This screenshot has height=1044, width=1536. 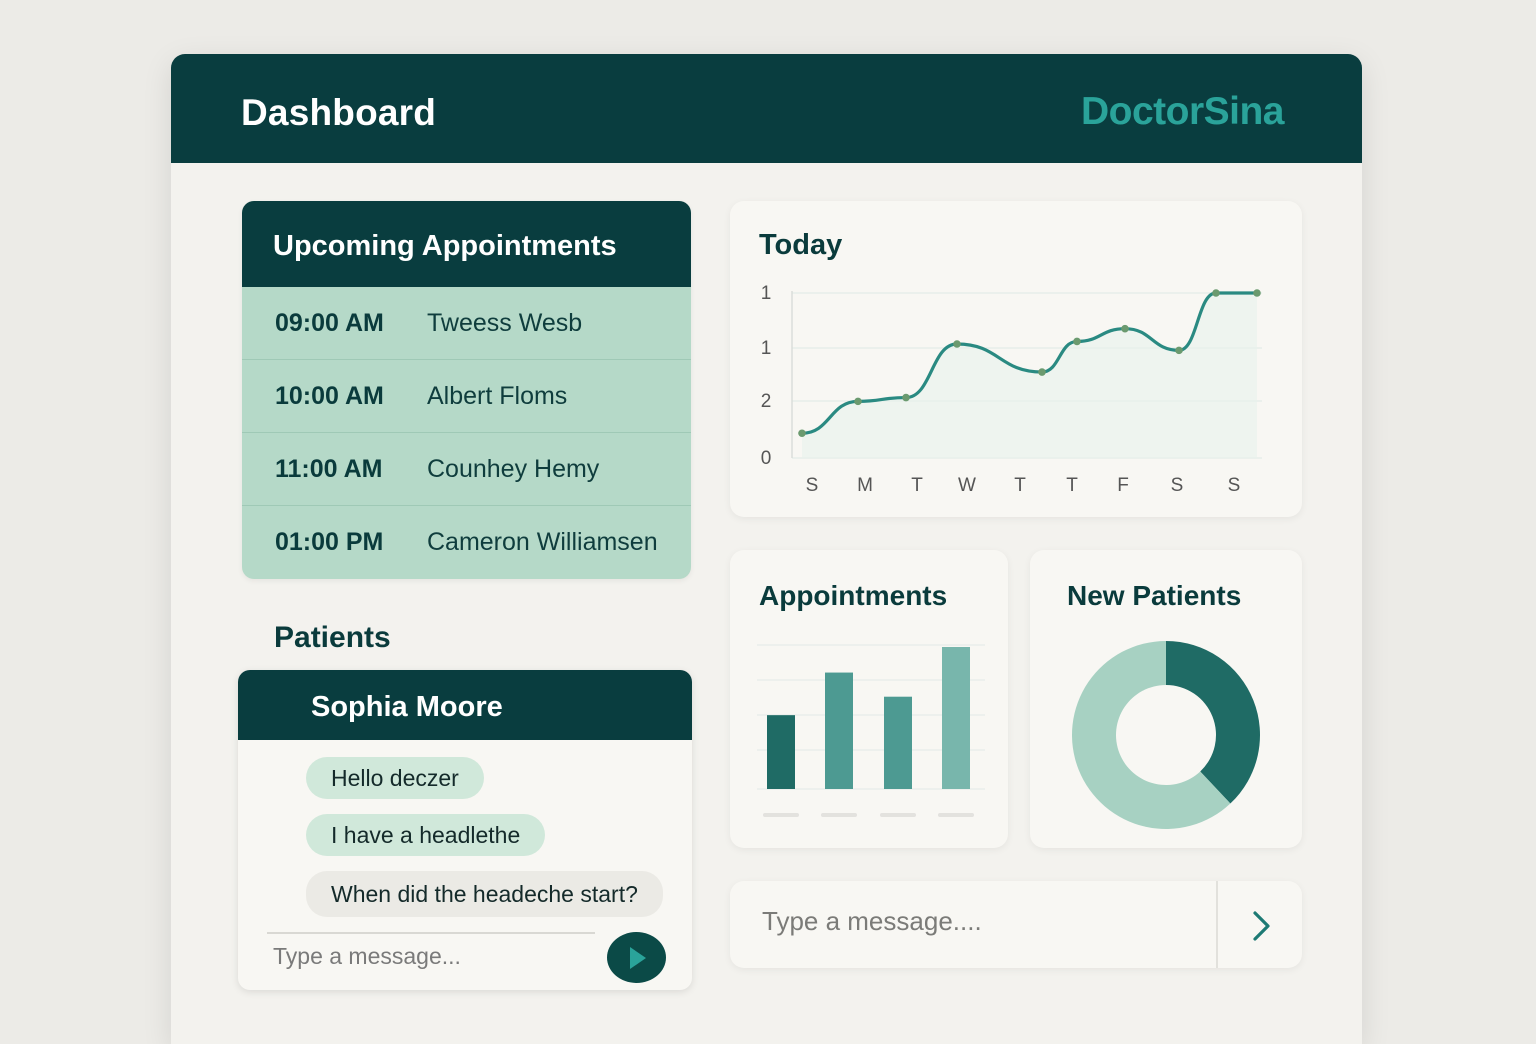 What do you see at coordinates (329, 469) in the screenshot?
I see `appointment-time: 11:00 AM` at bounding box center [329, 469].